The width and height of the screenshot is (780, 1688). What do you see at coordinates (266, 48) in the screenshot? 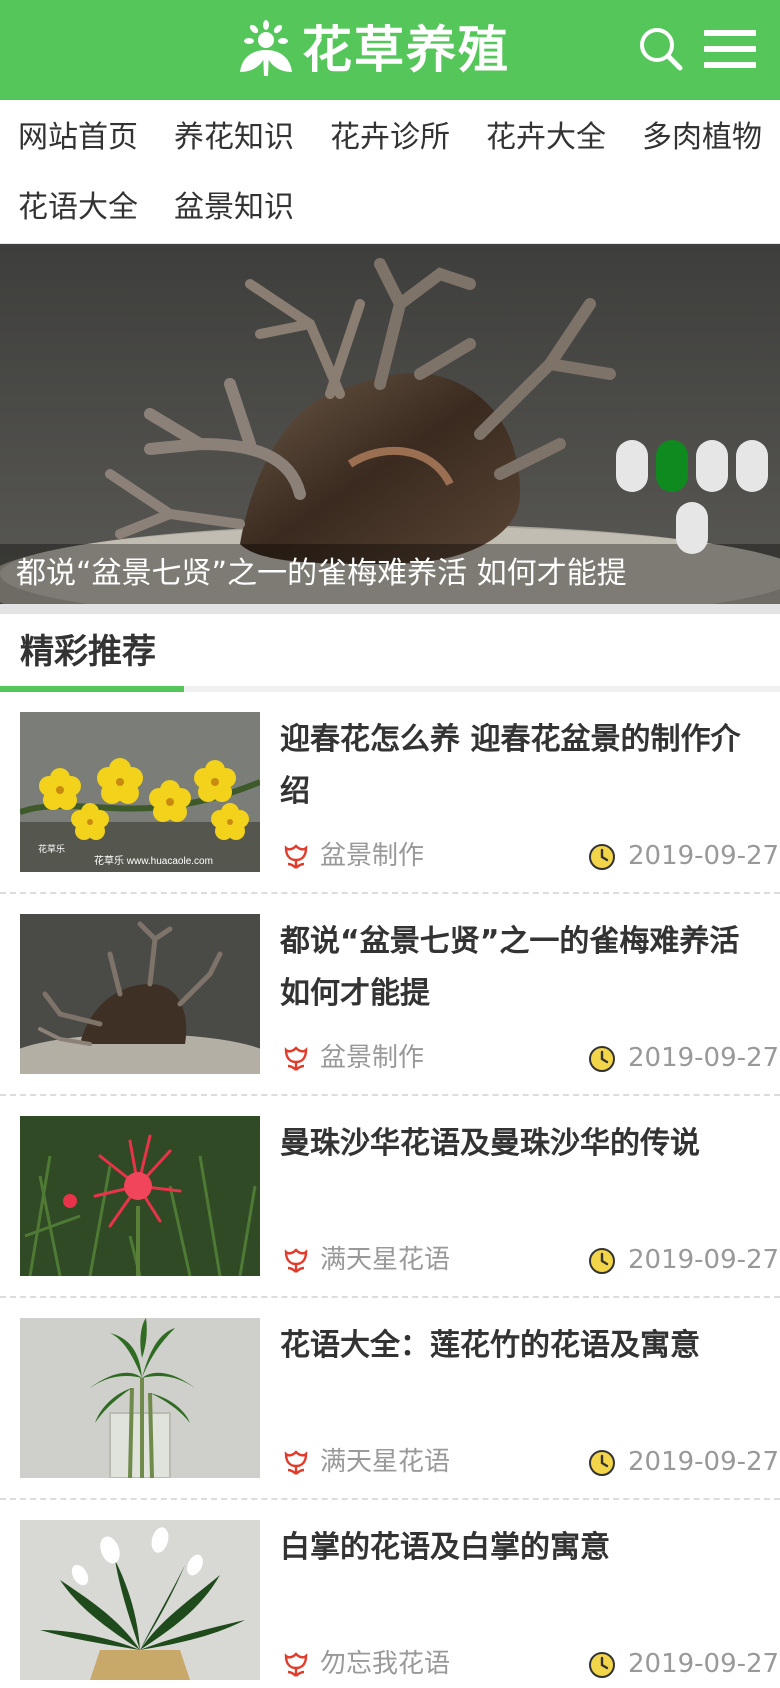
I see `flower-logo-icon` at bounding box center [266, 48].